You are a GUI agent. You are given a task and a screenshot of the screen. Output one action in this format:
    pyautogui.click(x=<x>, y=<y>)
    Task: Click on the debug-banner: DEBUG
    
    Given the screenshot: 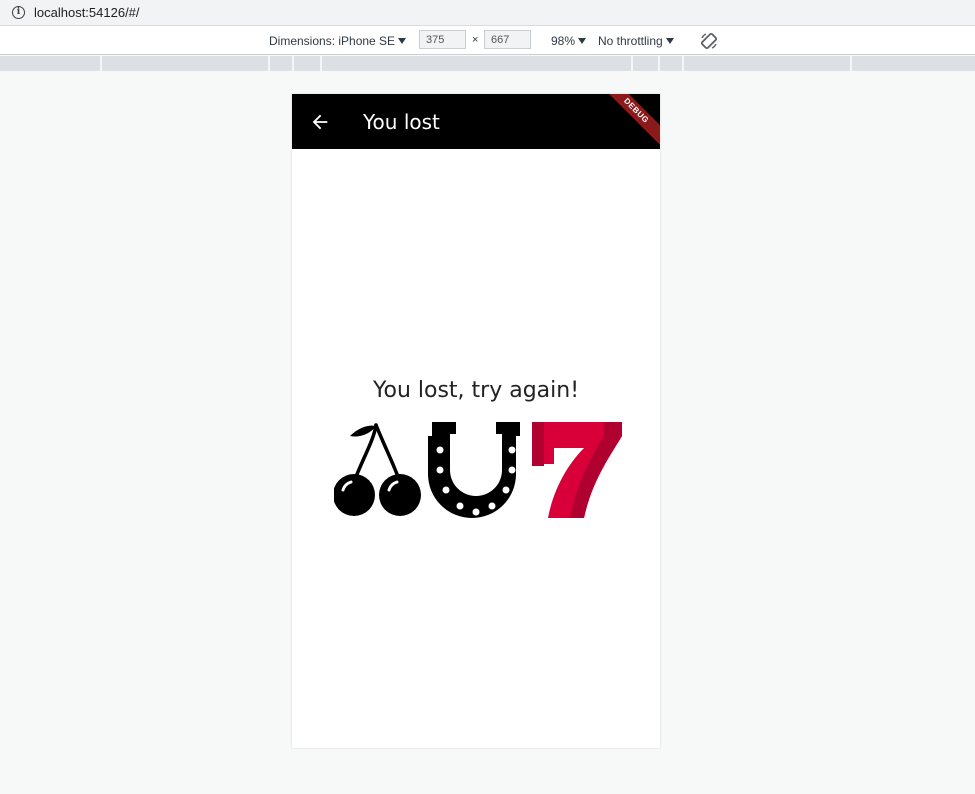 What is the action you would take?
    pyautogui.click(x=627, y=123)
    